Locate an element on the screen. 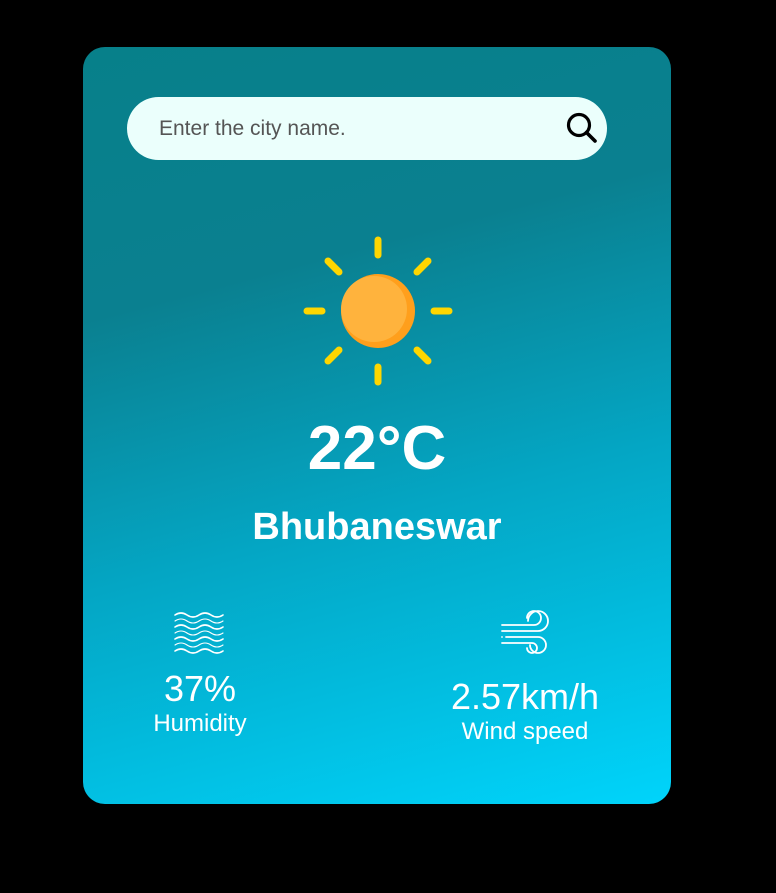  wind-speed-value: 2.57km/h is located at coordinates (525, 696).